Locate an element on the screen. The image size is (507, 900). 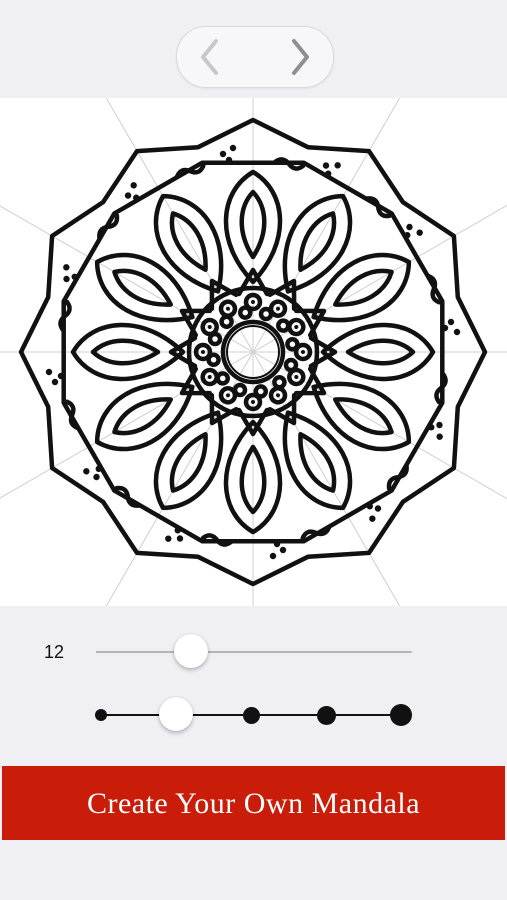
chevron-right-icon is located at coordinates (300, 57).